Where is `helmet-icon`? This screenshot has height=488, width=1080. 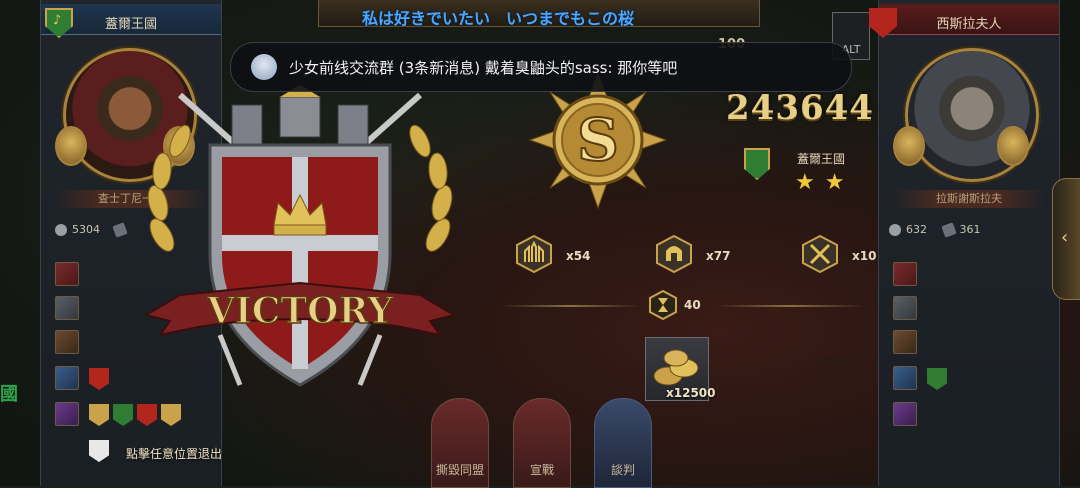
helmet-icon is located at coordinates (674, 254).